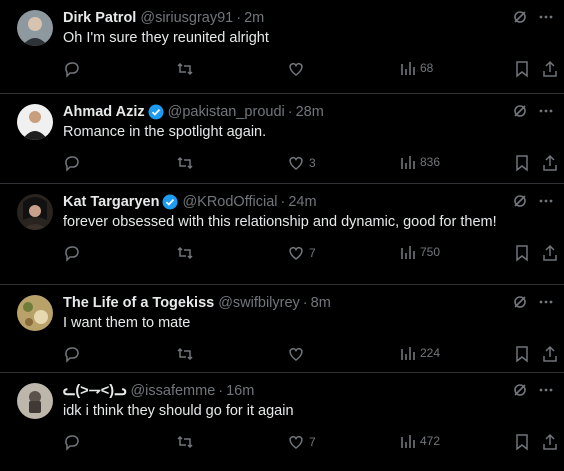 This screenshot has height=471, width=564. I want to click on tweet-actions: 224, so click(310, 357).